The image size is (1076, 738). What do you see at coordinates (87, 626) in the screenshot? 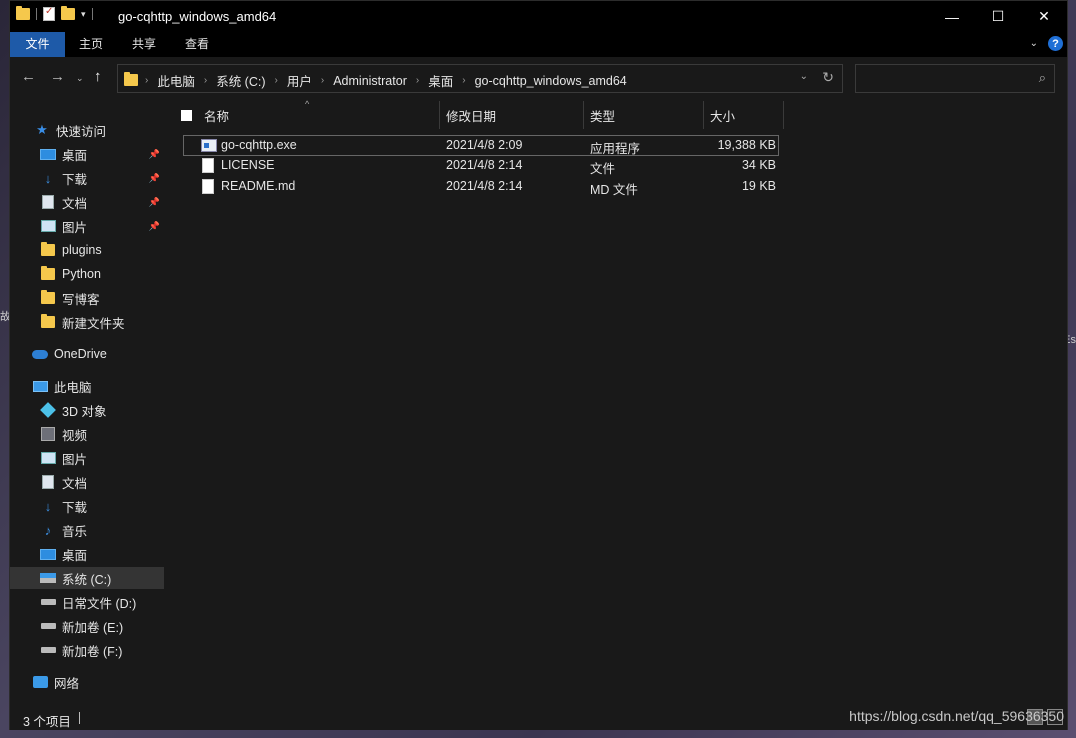
I see `sidebar-item-drive-e: 新加卷 (E:)` at bounding box center [87, 626].